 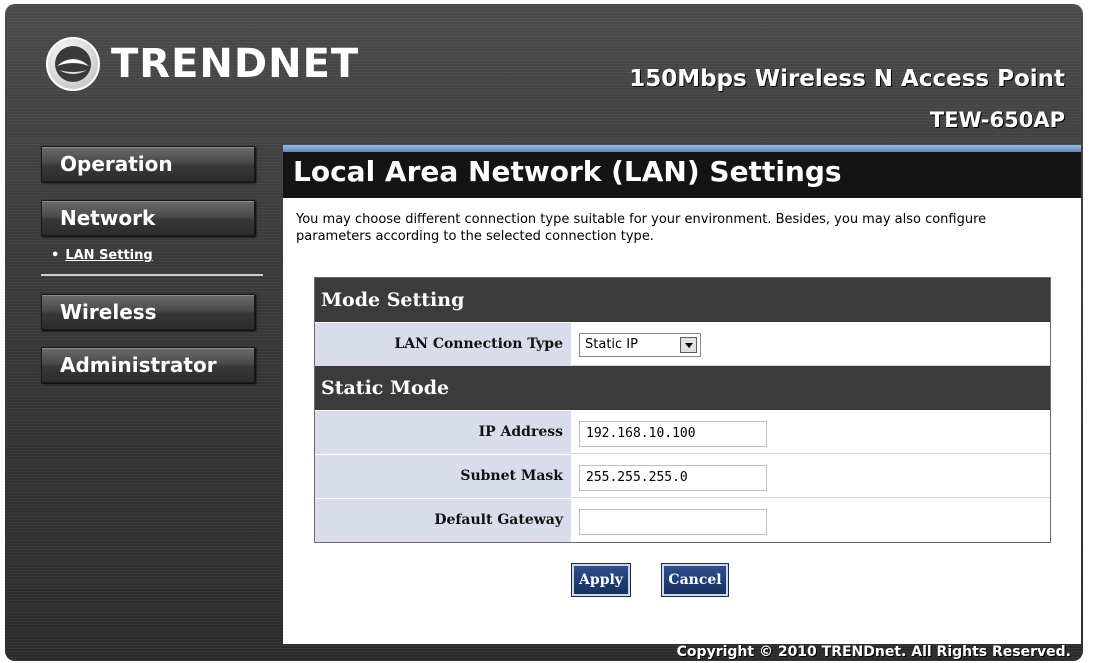 I want to click on nav-operation-button: Operation, so click(x=148, y=164).